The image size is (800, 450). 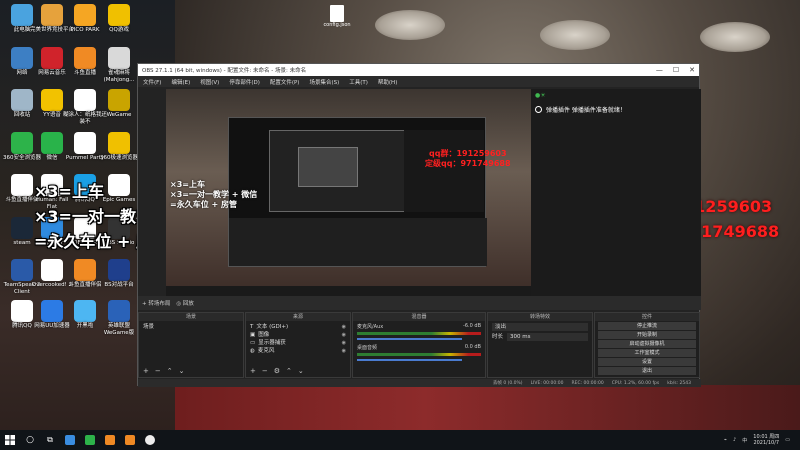 What do you see at coordinates (324, 82) in the screenshot?
I see `menu-scene-collection: 场景集合(S)` at bounding box center [324, 82].